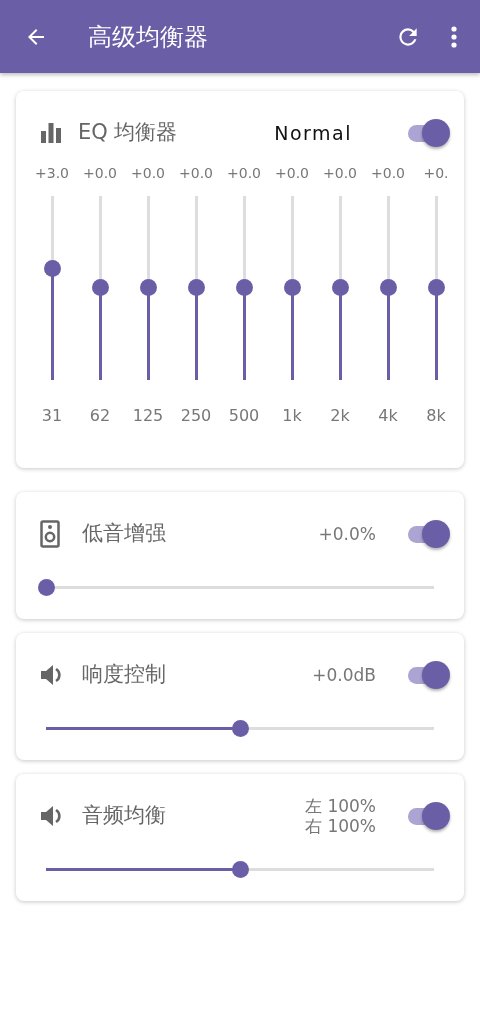 The image size is (480, 1015). Describe the element at coordinates (340, 805) in the screenshot. I see `reading-value: 左 100%` at that location.